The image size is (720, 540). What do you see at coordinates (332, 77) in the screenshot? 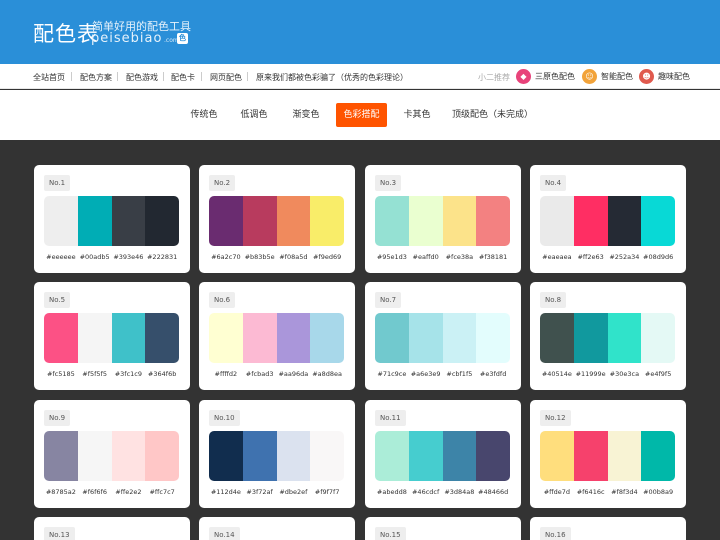
I see `nav-color-theory: 原来我们都被色彩骗了（优秀的色彩理论）` at bounding box center [332, 77].